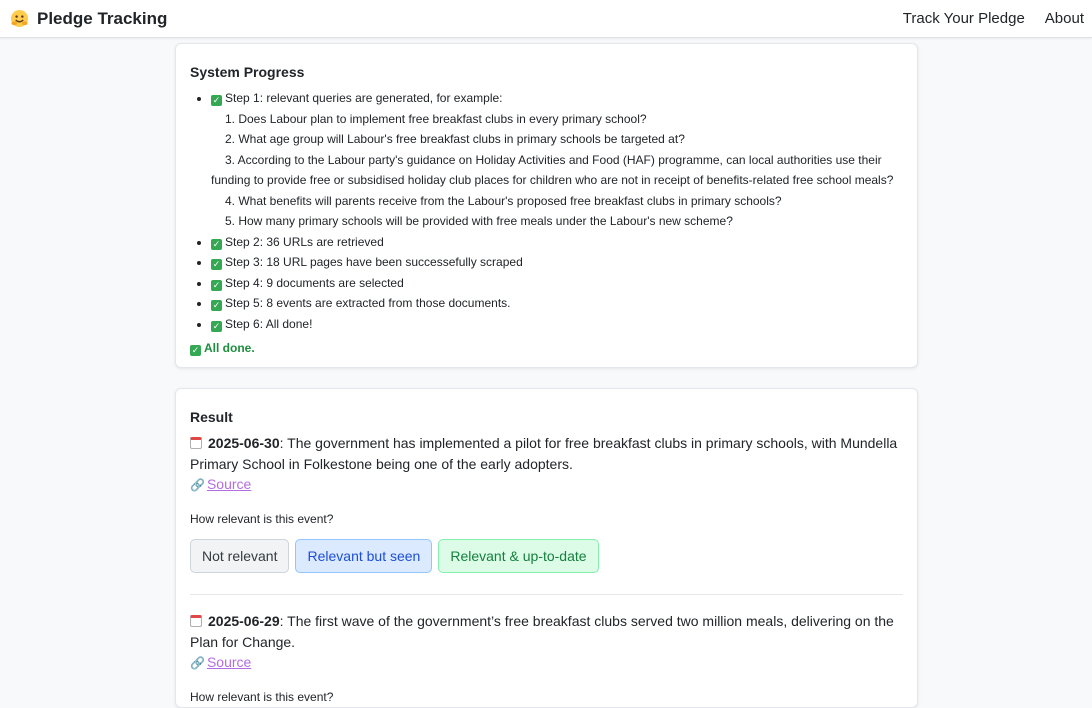 The height and width of the screenshot is (708, 1092). What do you see at coordinates (546, 594) in the screenshot?
I see `event-divider` at bounding box center [546, 594].